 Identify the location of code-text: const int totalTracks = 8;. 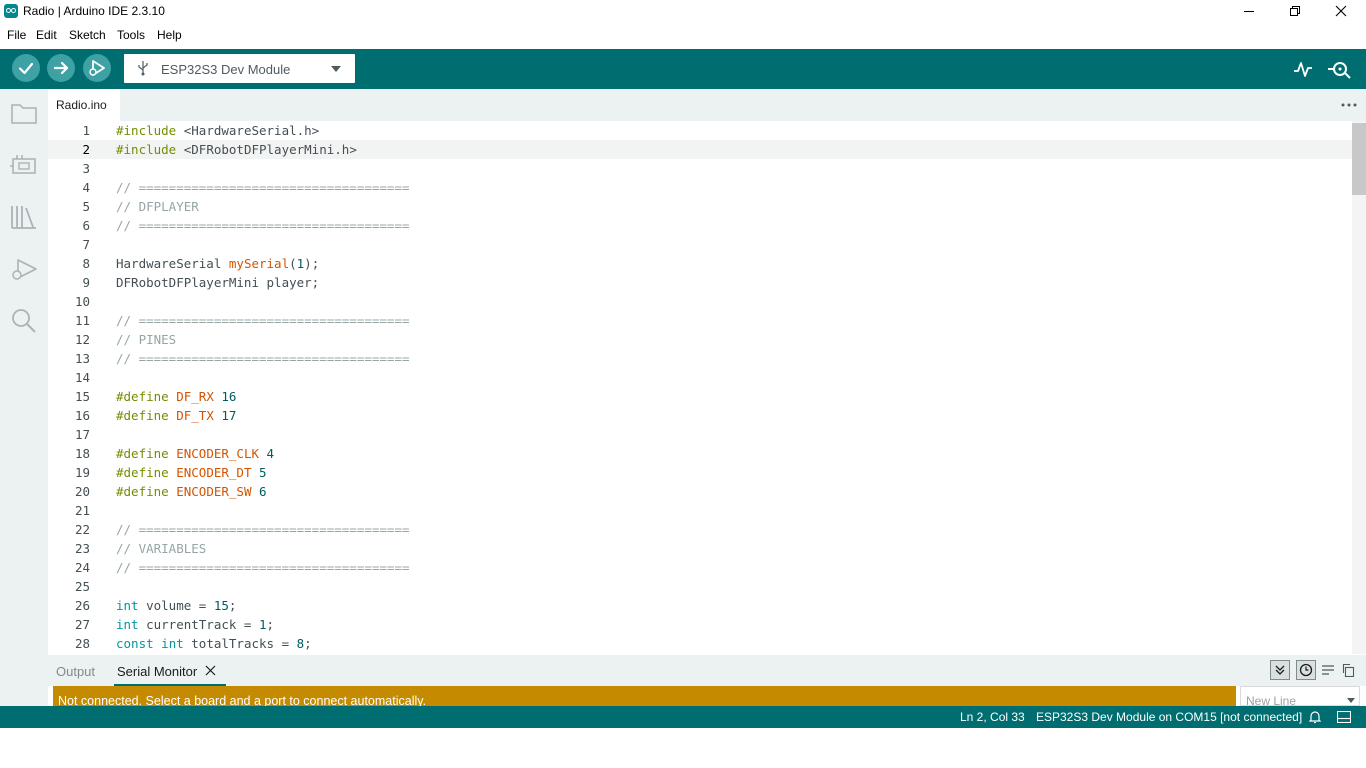
(214, 643).